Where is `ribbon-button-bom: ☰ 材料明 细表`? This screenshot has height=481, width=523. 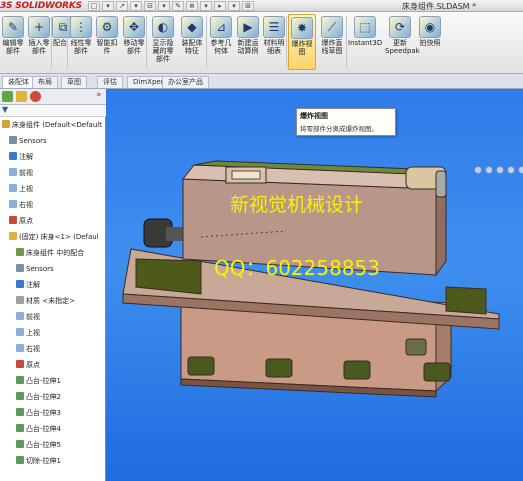
ribbon-button-bom: ☰ 材料明 细表 is located at coordinates (274, 42).